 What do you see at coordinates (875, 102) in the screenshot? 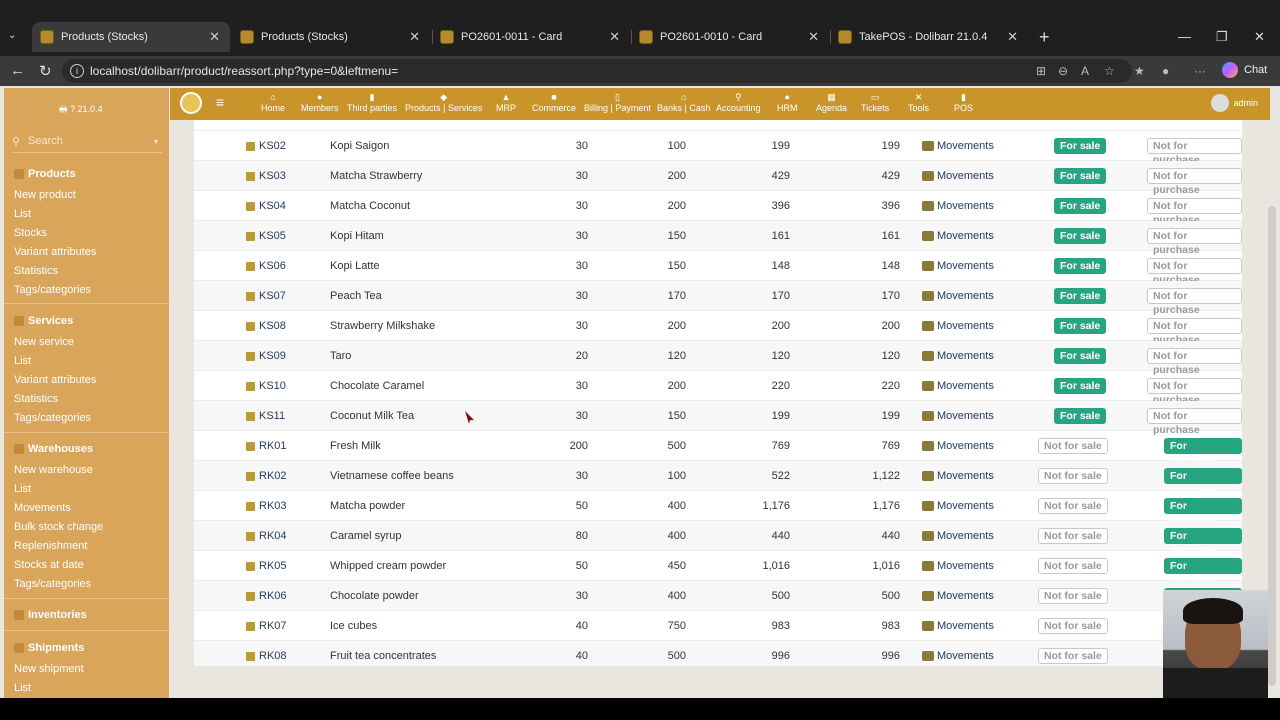
I see `menu-item-tickets: ▭ Tickets` at bounding box center [875, 102].